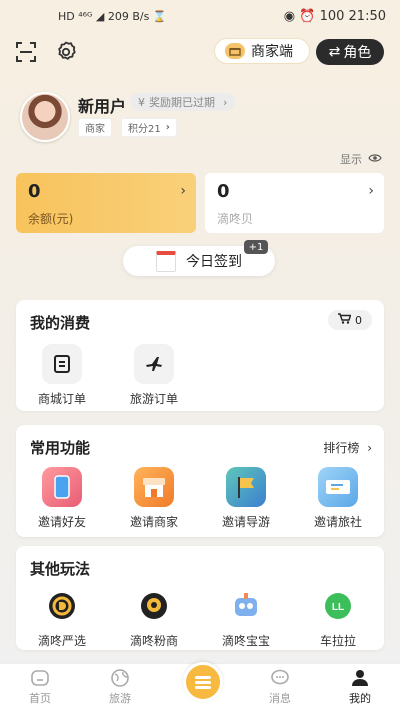 The width and height of the screenshot is (400, 712). I want to click on merchant-switch-button: 商家端, so click(262, 51).